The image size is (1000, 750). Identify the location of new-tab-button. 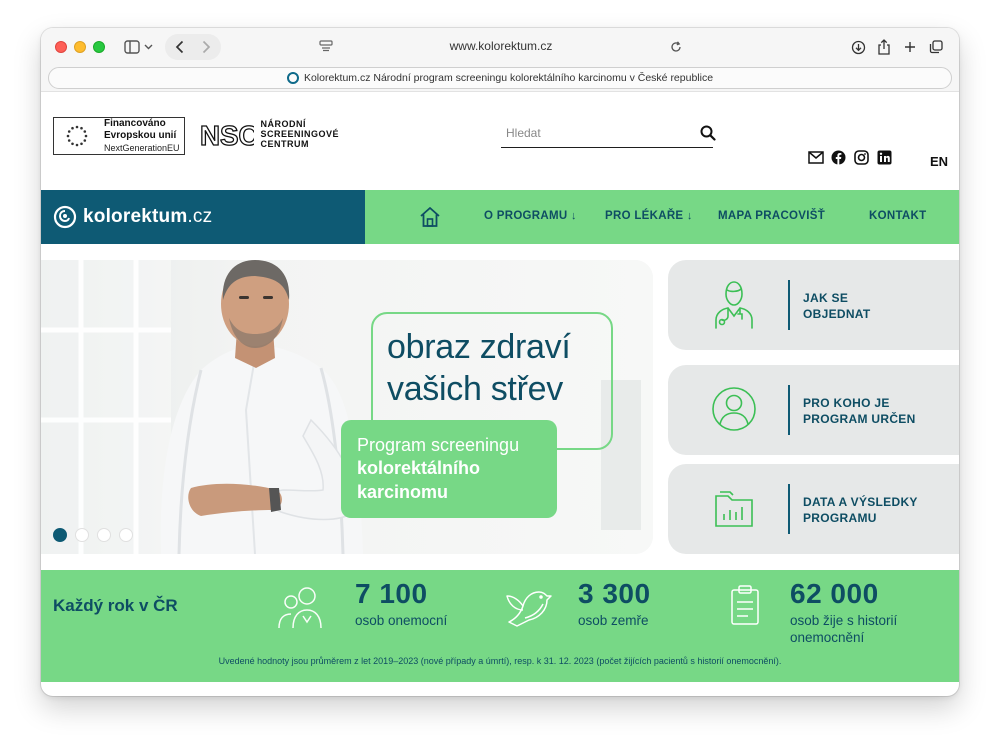
(910, 47).